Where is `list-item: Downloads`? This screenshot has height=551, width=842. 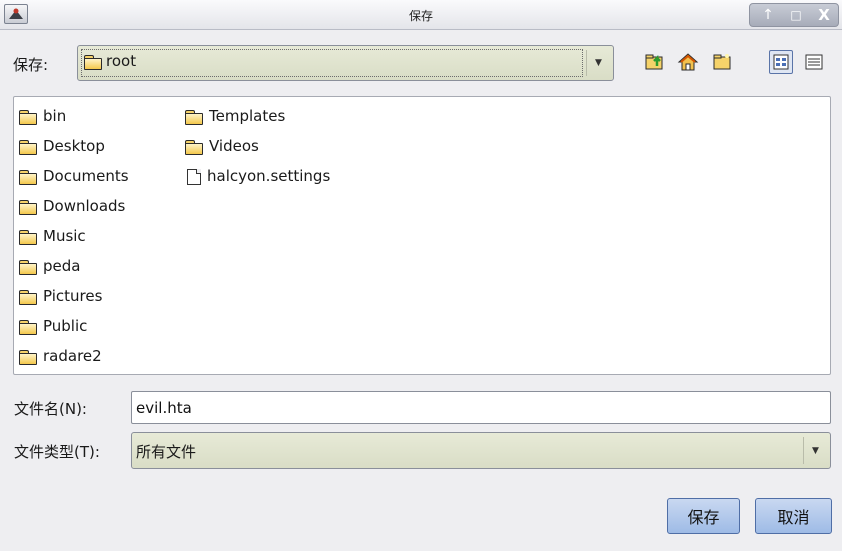 list-item: Downloads is located at coordinates (74, 210).